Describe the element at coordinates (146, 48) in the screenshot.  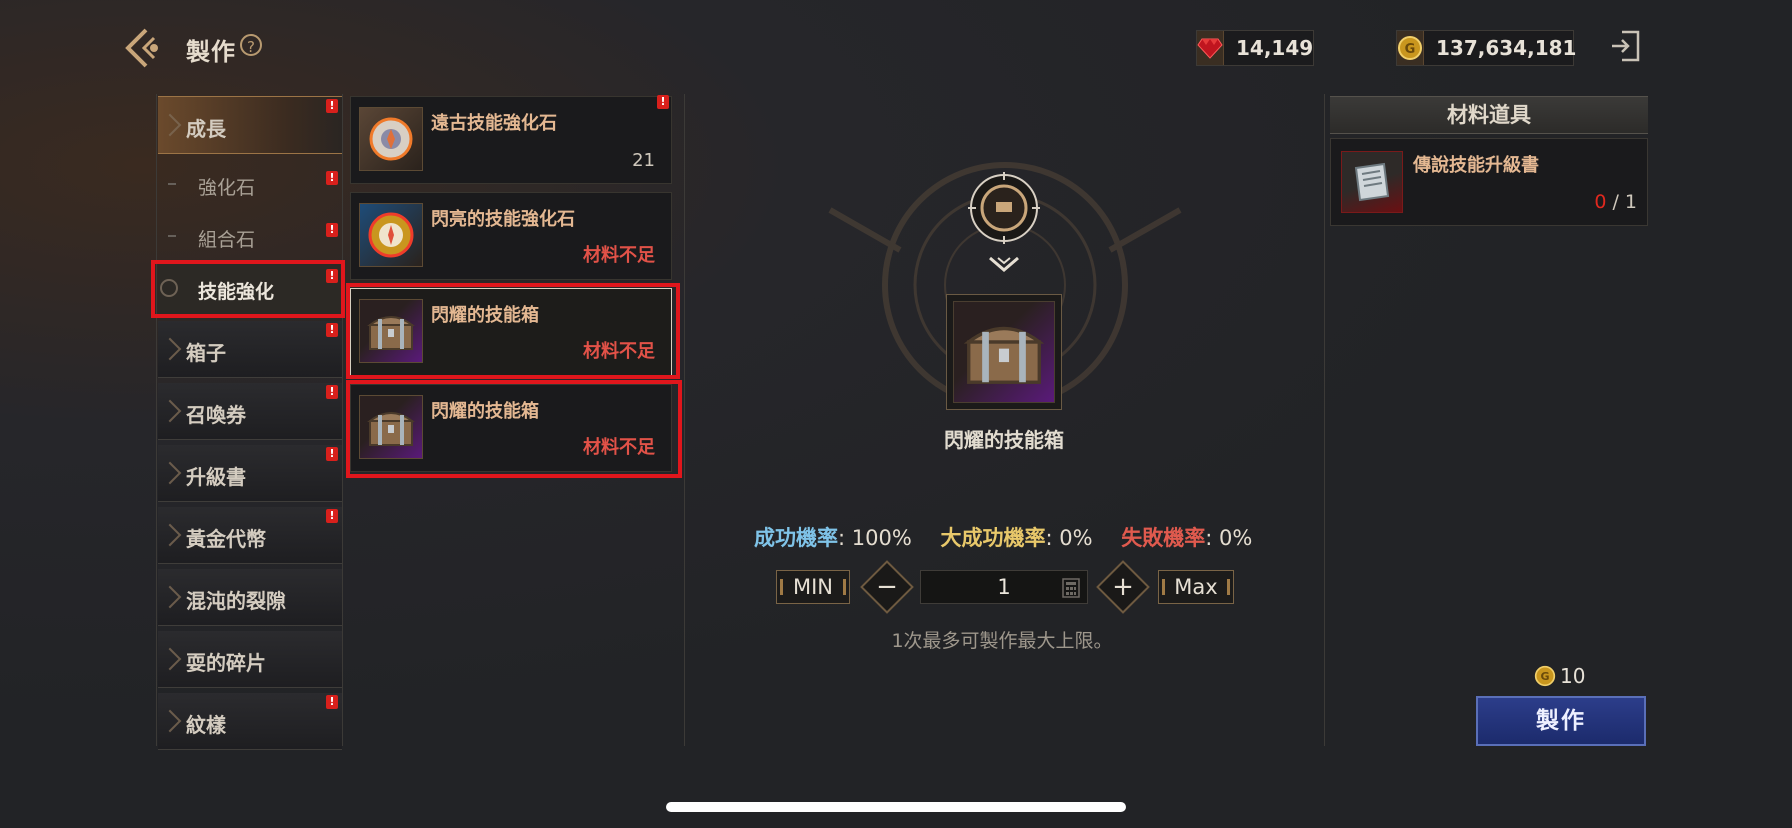
I see `back-arrow-icon` at that location.